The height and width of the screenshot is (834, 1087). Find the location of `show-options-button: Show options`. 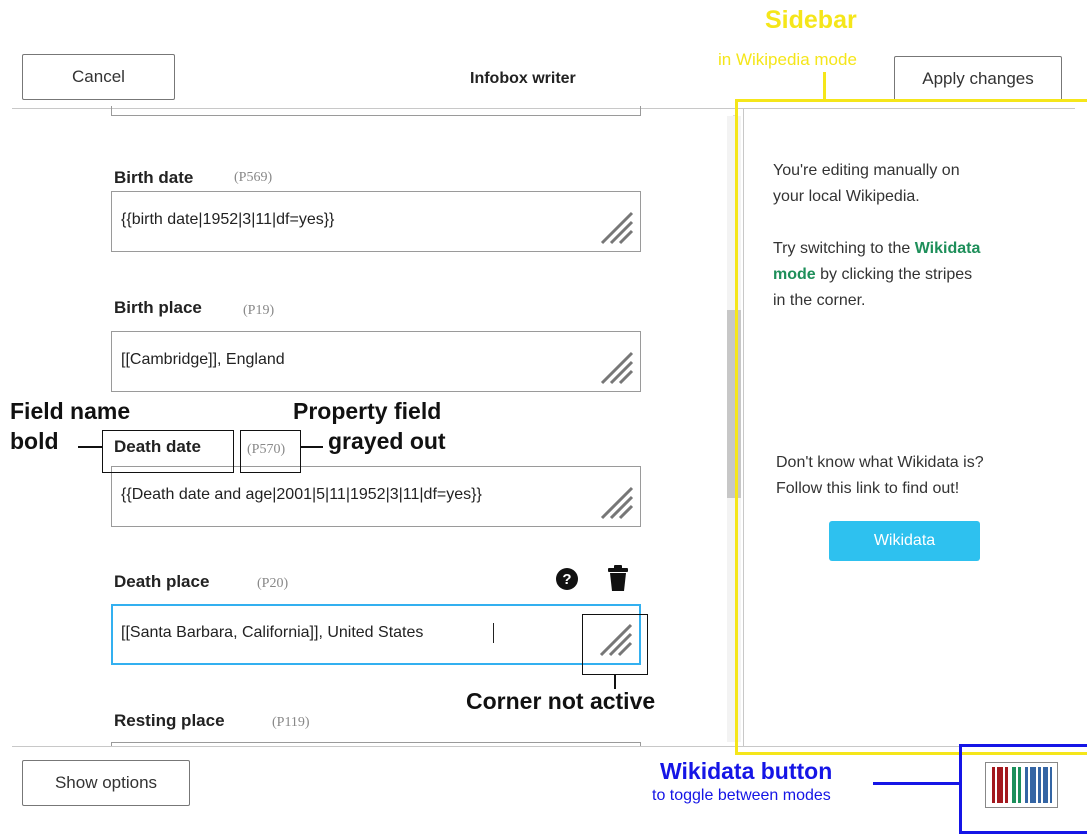

show-options-button: Show options is located at coordinates (106, 783).